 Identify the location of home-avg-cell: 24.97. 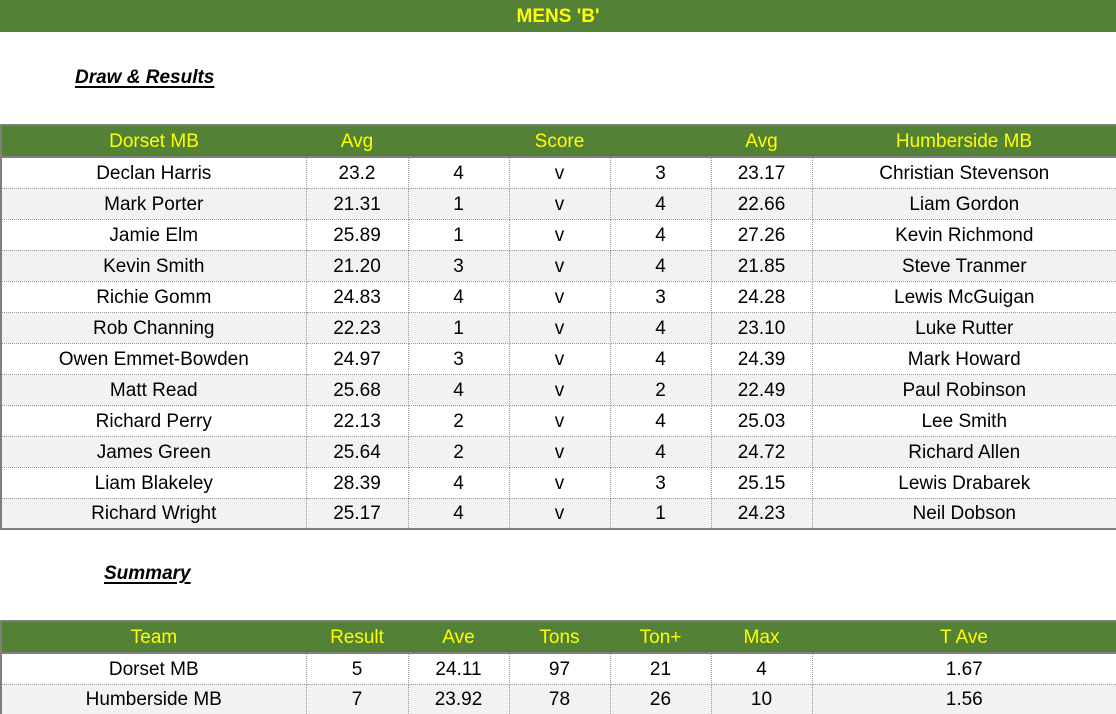
(357, 359).